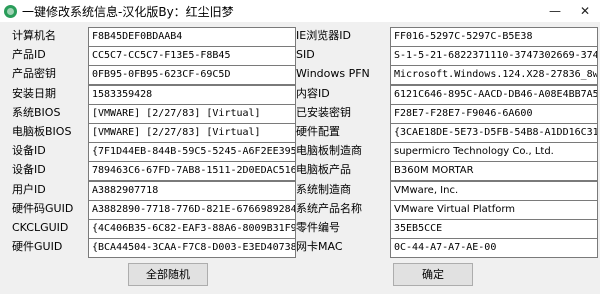 The image size is (600, 294). Describe the element at coordinates (329, 208) in the screenshot. I see `right-field-label: 系统产品名称` at that location.